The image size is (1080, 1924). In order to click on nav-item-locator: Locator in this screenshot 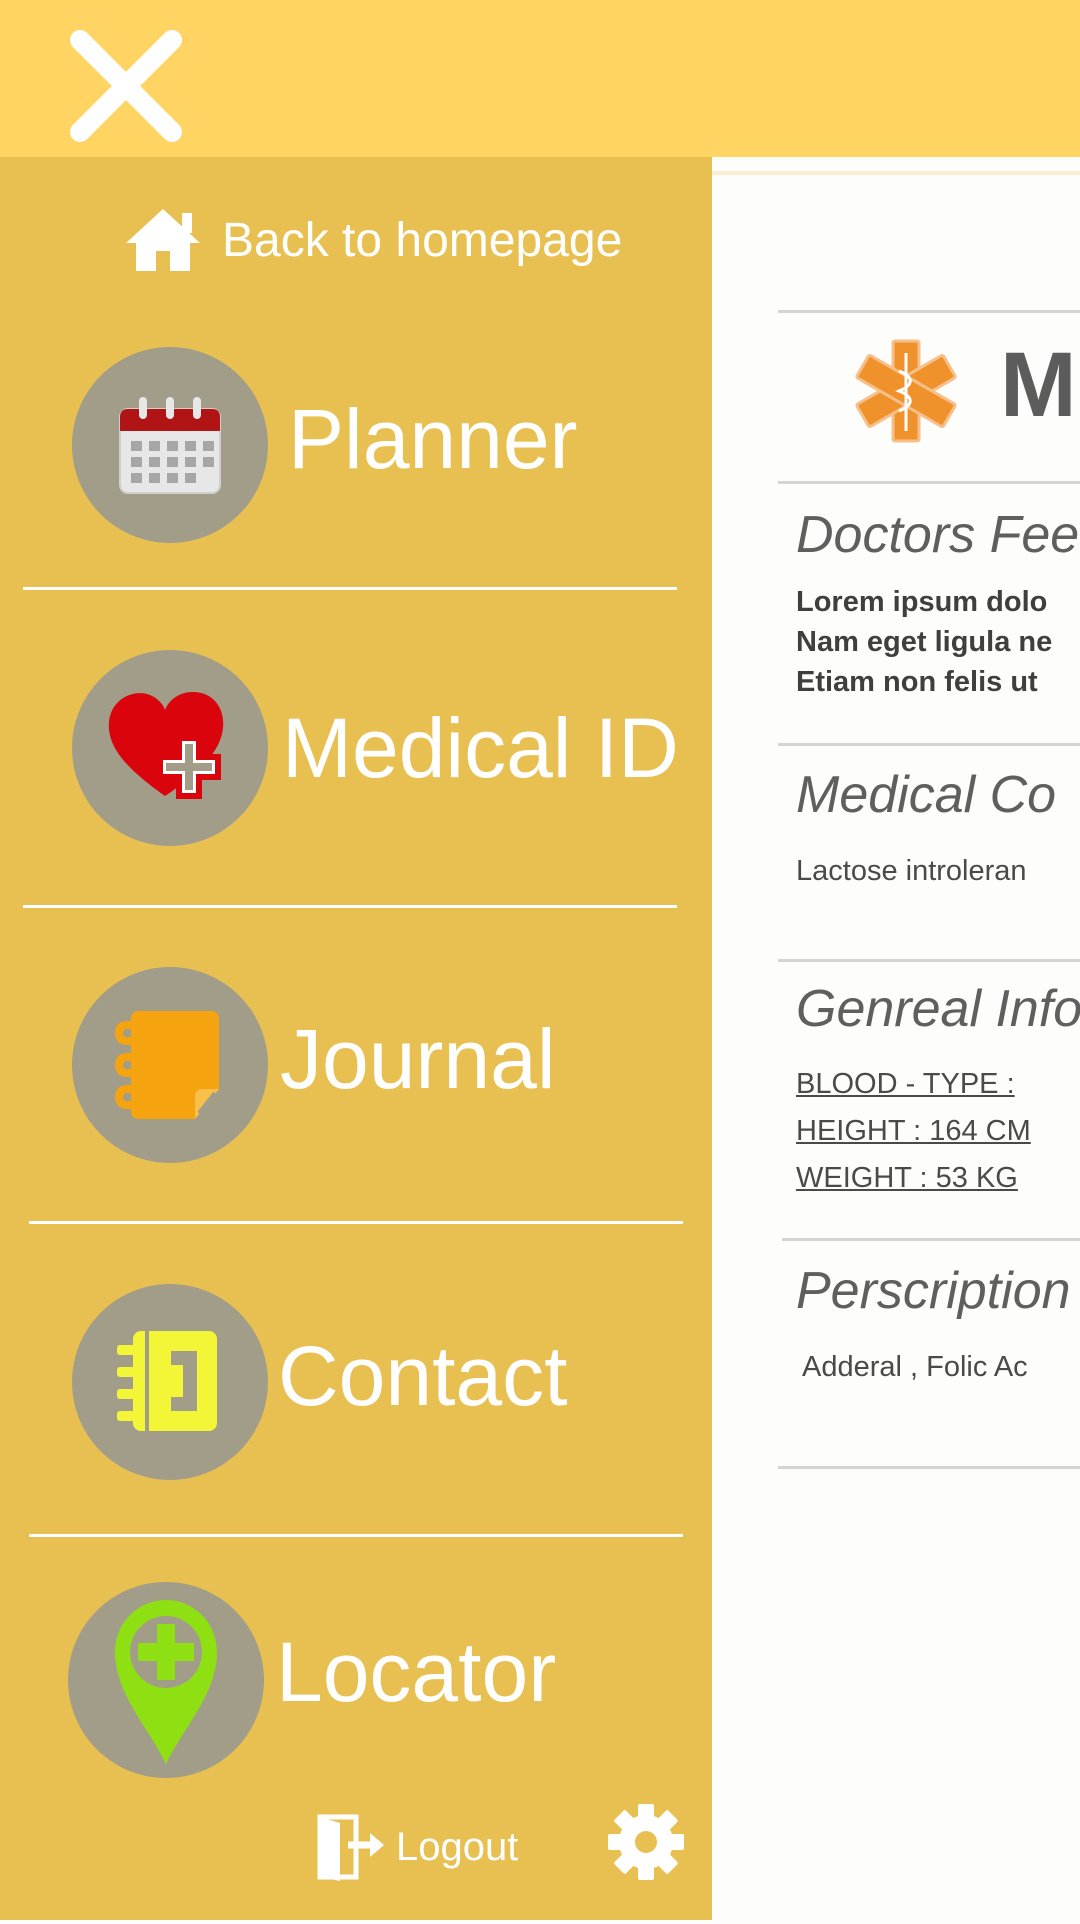, I will do `click(374, 1682)`.